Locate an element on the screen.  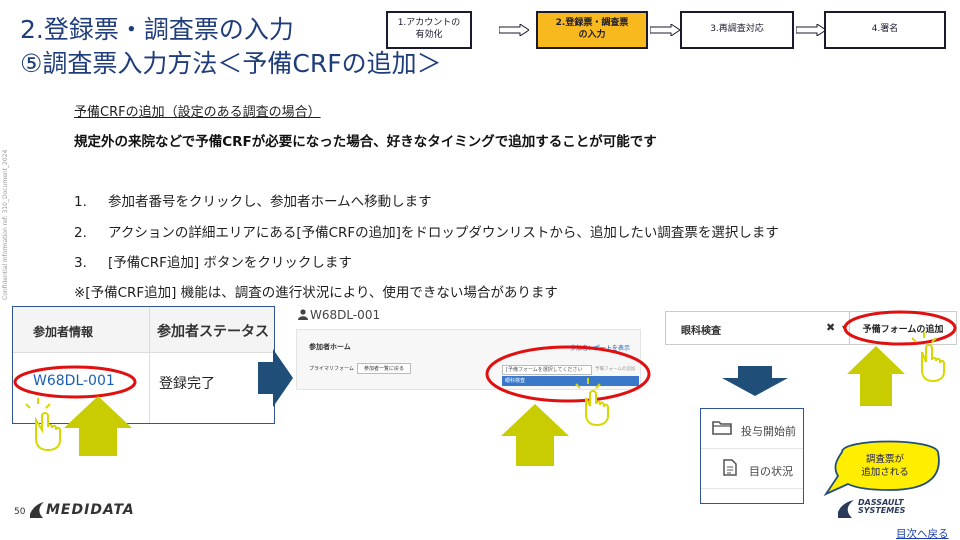
page-title-line2: ⑤調査票入力方法＜予備CRFの追加＞ is located at coordinates (231, 63).